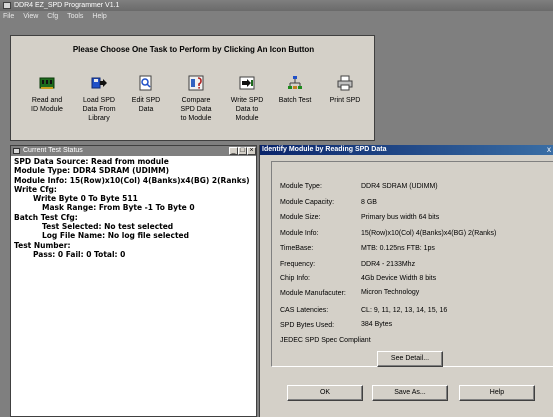  What do you see at coordinates (16, 151) in the screenshot?
I see `window-icon` at bounding box center [16, 151].